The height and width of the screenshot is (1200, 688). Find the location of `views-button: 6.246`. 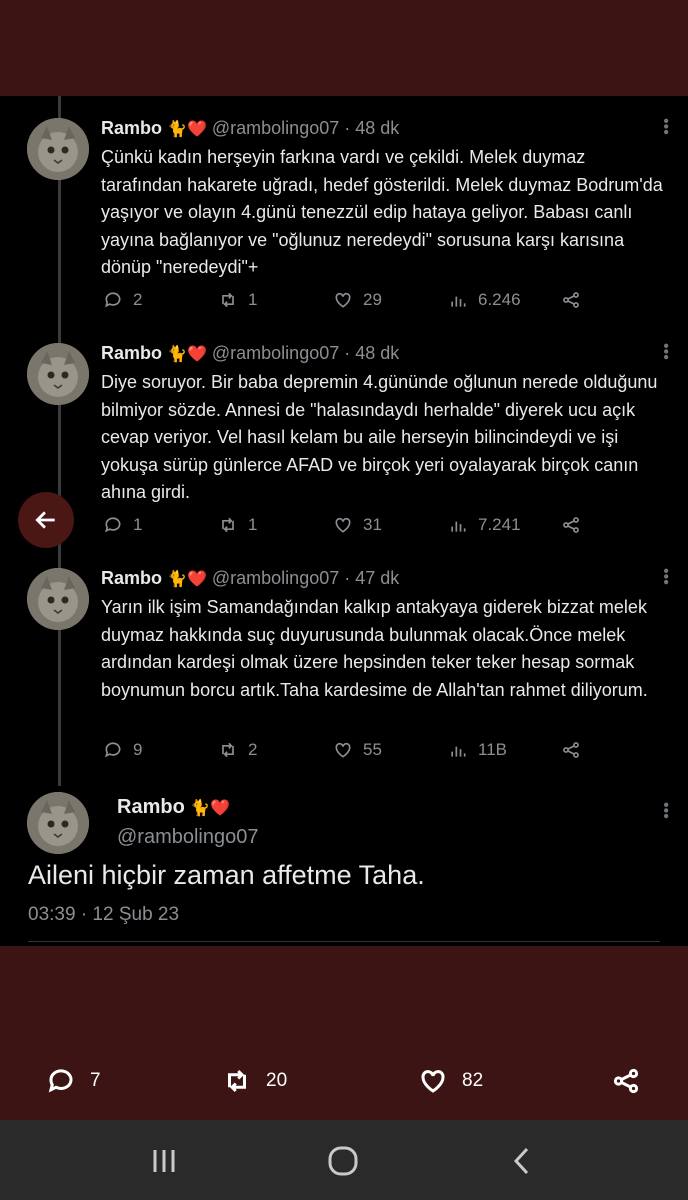

views-button: 6.246 is located at coordinates (484, 300).